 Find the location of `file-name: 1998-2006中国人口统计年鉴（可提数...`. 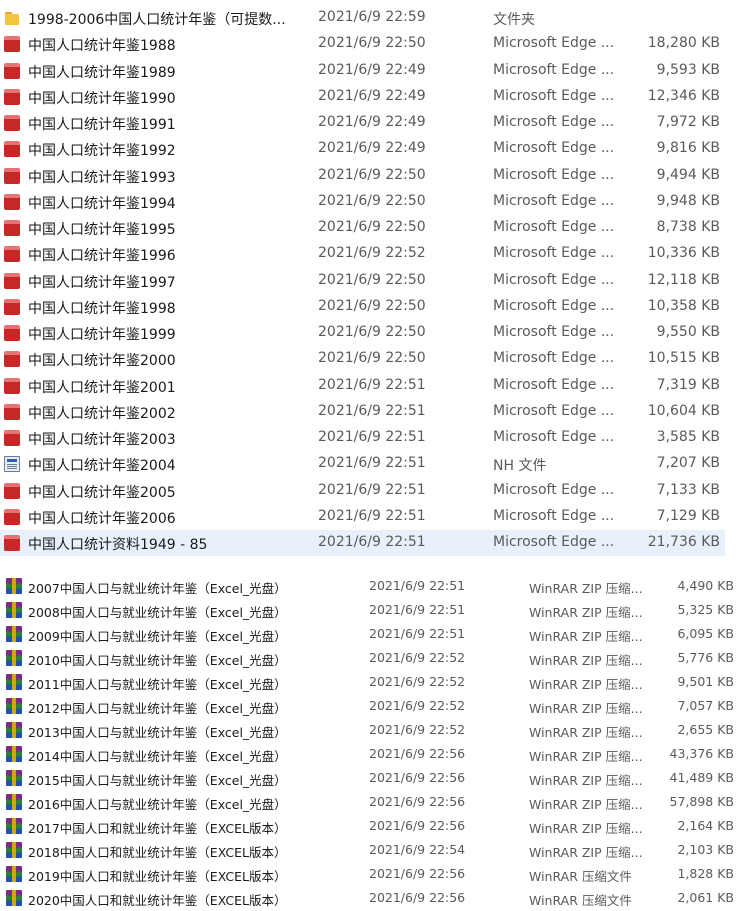

file-name: 1998-2006中国人口统计年鉴（可提数... is located at coordinates (157, 20).